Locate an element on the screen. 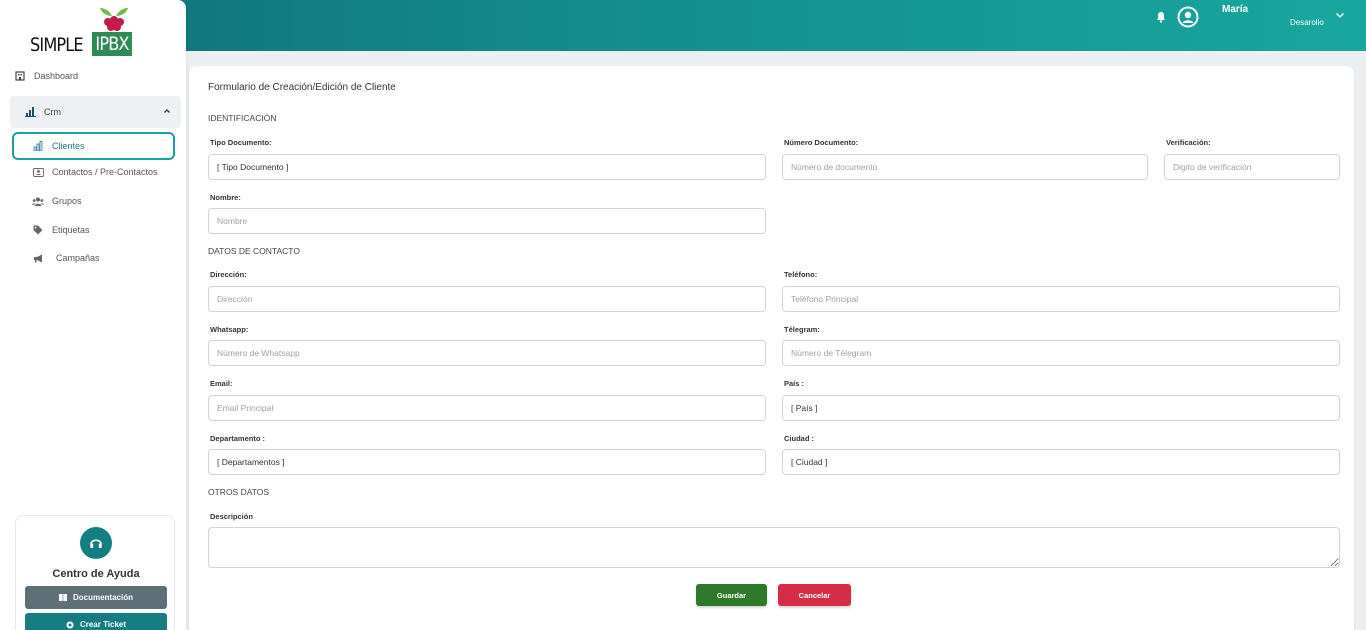  create-ticket-label: Crear Ticket is located at coordinates (103, 624).